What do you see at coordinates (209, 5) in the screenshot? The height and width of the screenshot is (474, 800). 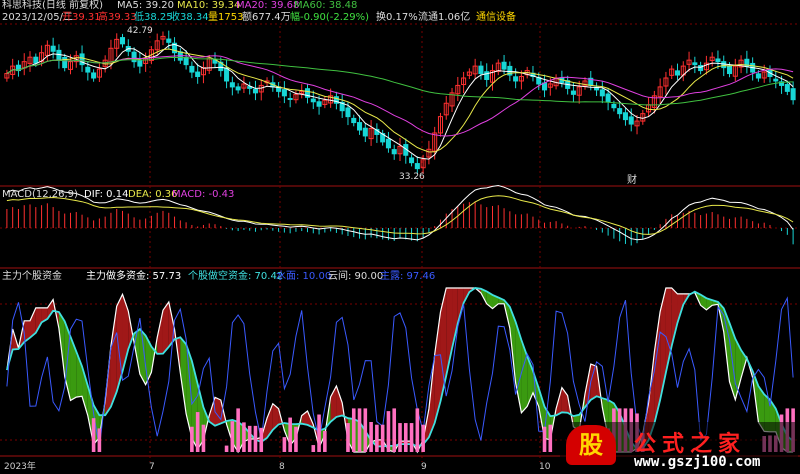 I see `ma10-label: MA10: 39.34` at bounding box center [209, 5].